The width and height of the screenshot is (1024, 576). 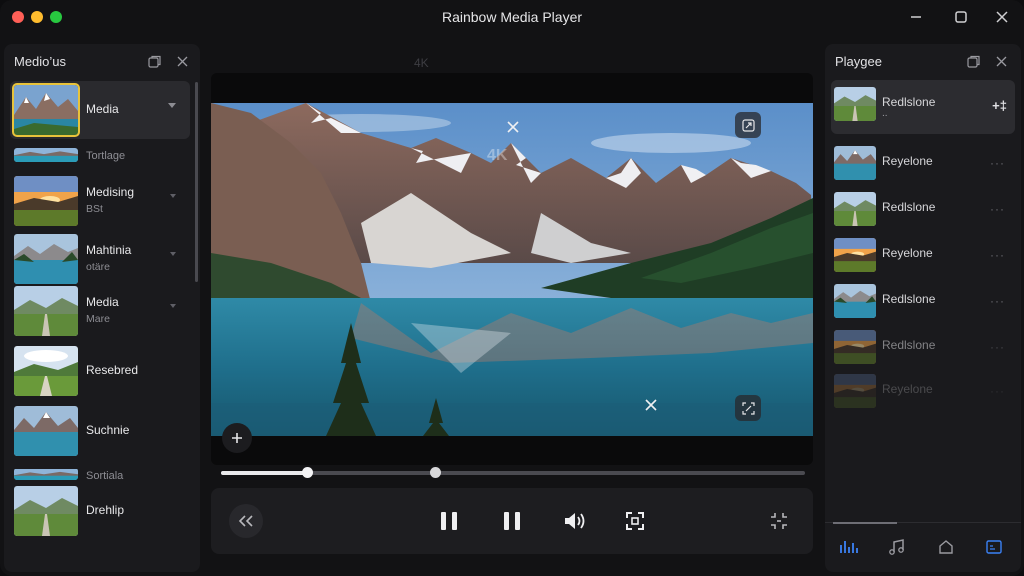 I want to click on media-item-title: Tortlage, so click(x=105, y=156).